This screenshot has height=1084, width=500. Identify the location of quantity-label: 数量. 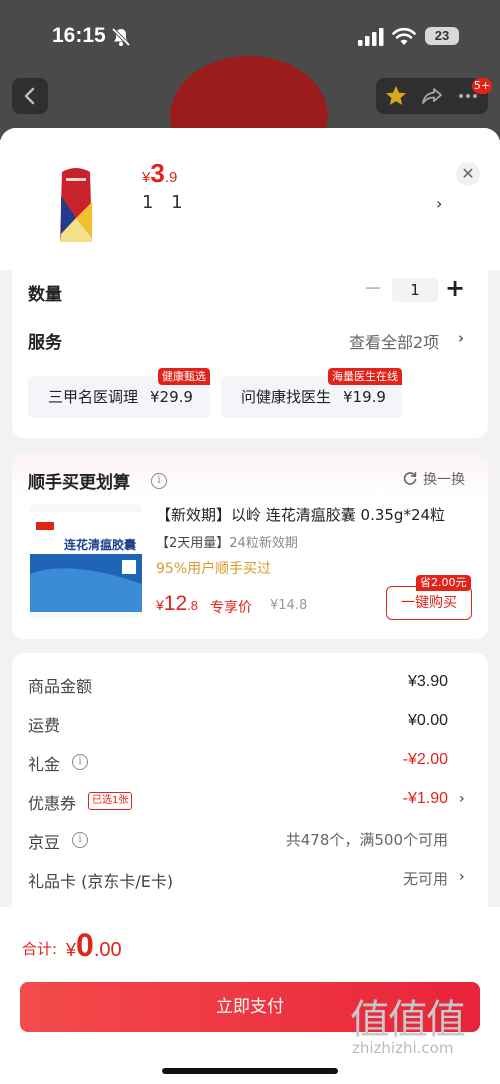
(45, 295).